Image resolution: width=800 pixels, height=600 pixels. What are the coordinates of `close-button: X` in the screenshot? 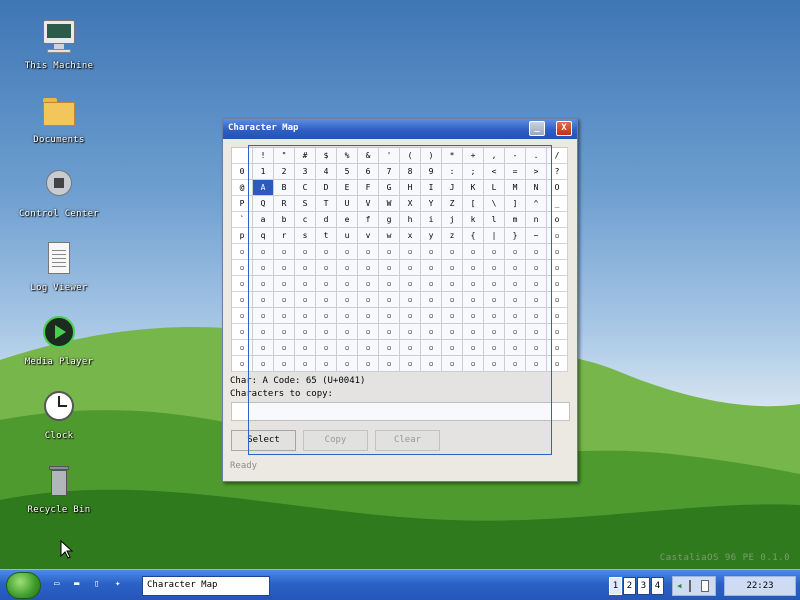 It's located at (564, 128).